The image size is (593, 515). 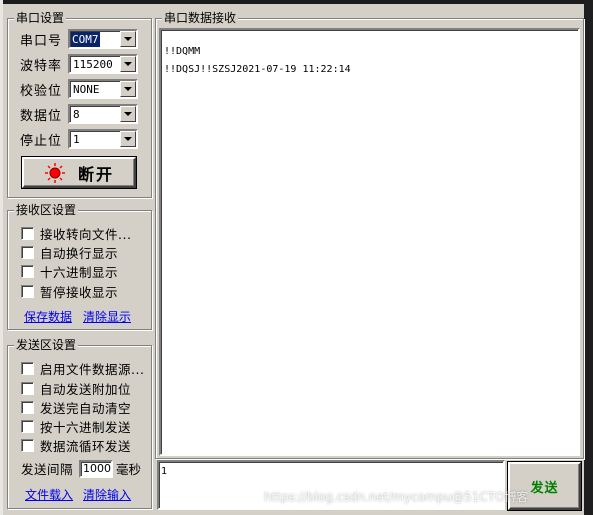 I want to click on auto-wrap-checkbox: 自动换行显示, so click(x=69, y=252).